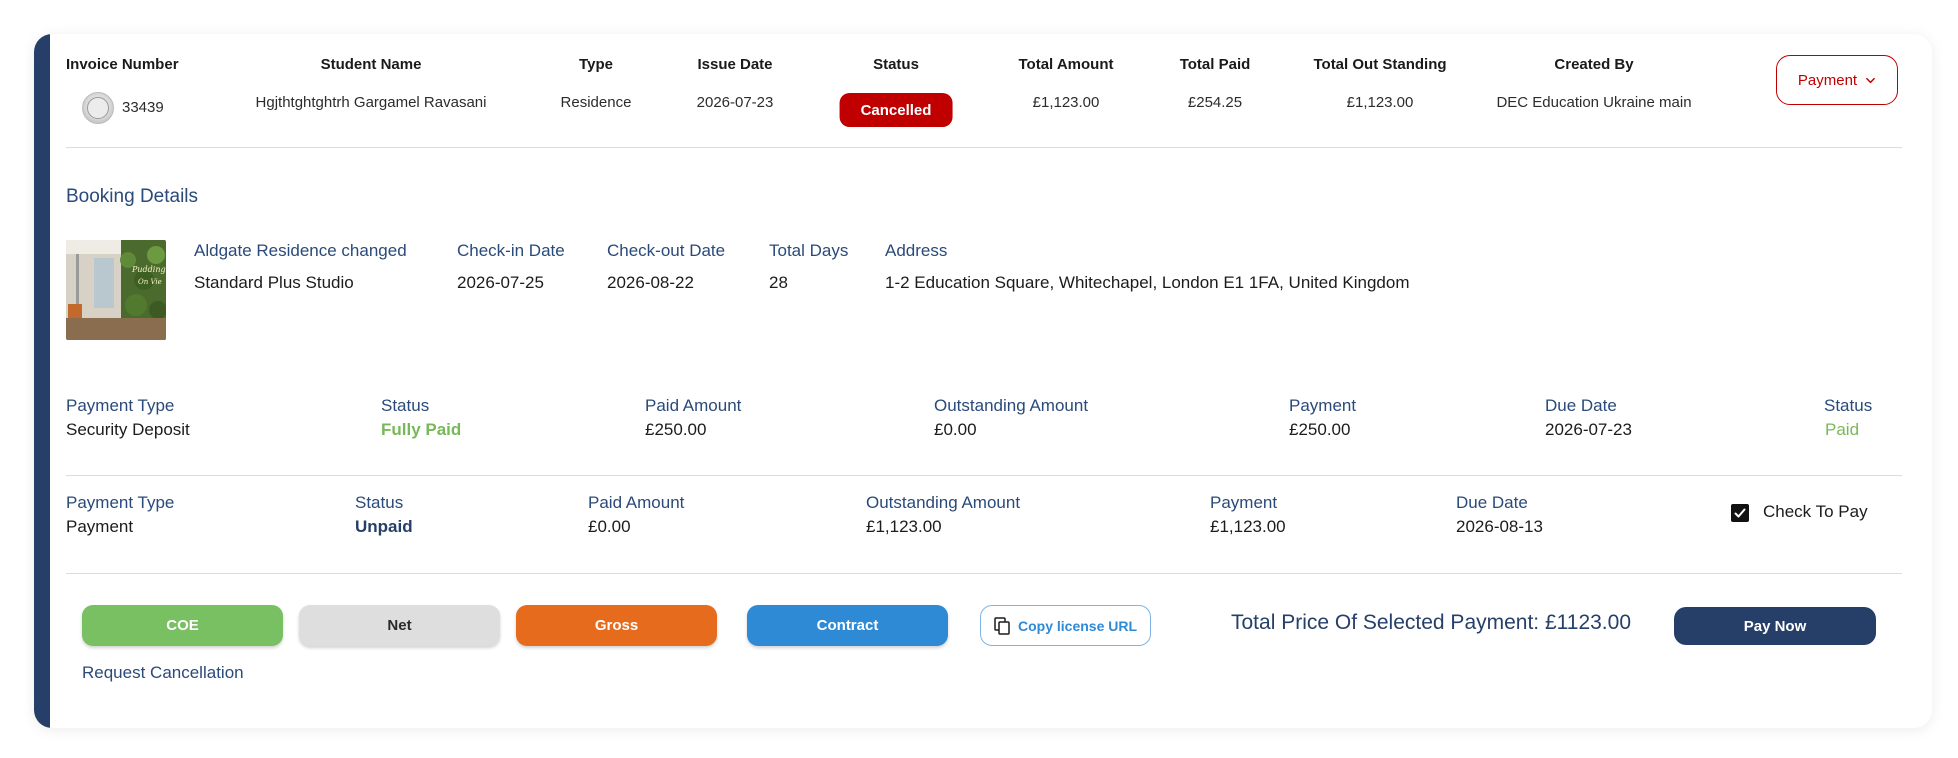 The image size is (1958, 758). Describe the element at coordinates (984, 475) in the screenshot. I see `payment-row-divider` at that location.